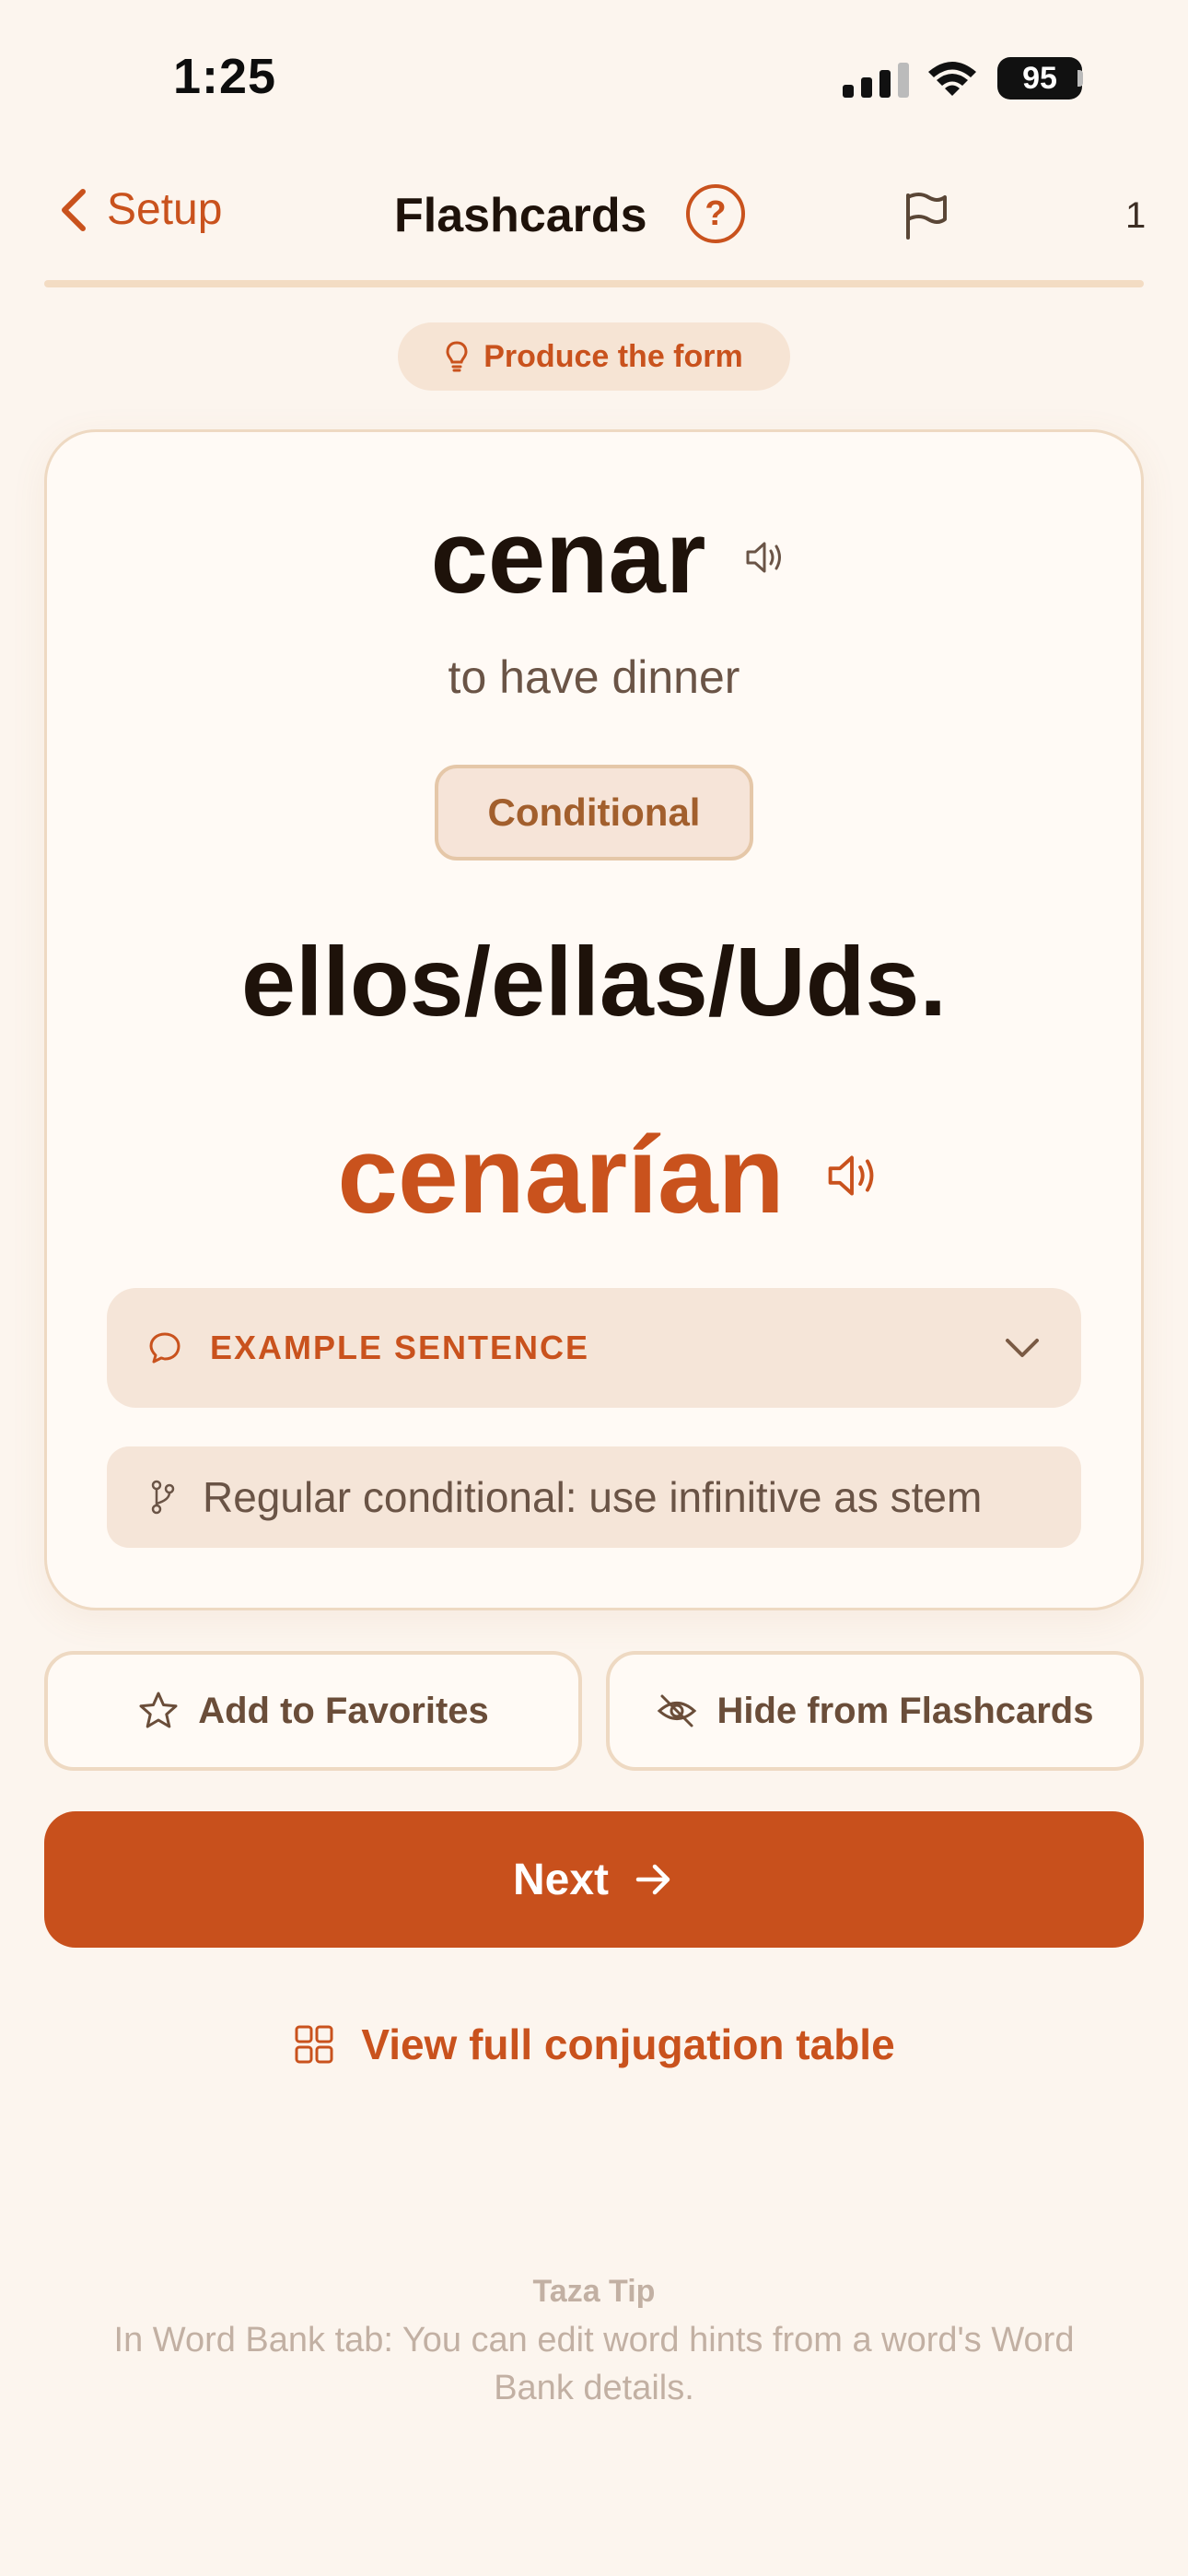  What do you see at coordinates (314, 2044) in the screenshot?
I see `grid-icon` at bounding box center [314, 2044].